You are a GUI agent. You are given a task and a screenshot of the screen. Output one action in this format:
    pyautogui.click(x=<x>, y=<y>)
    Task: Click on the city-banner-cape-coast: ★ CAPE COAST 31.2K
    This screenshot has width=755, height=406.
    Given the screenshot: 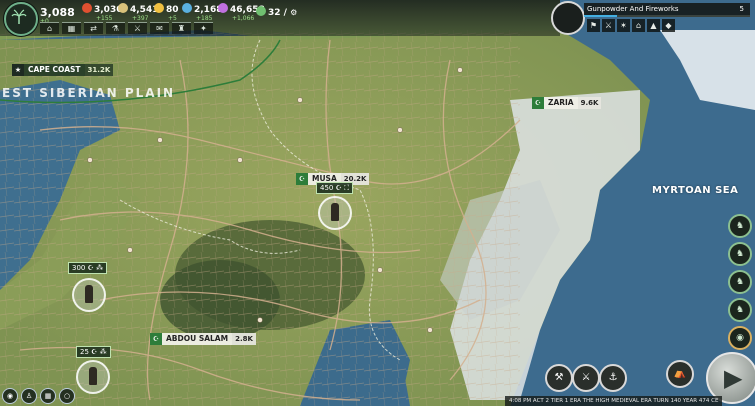 What is the action you would take?
    pyautogui.click(x=63, y=70)
    